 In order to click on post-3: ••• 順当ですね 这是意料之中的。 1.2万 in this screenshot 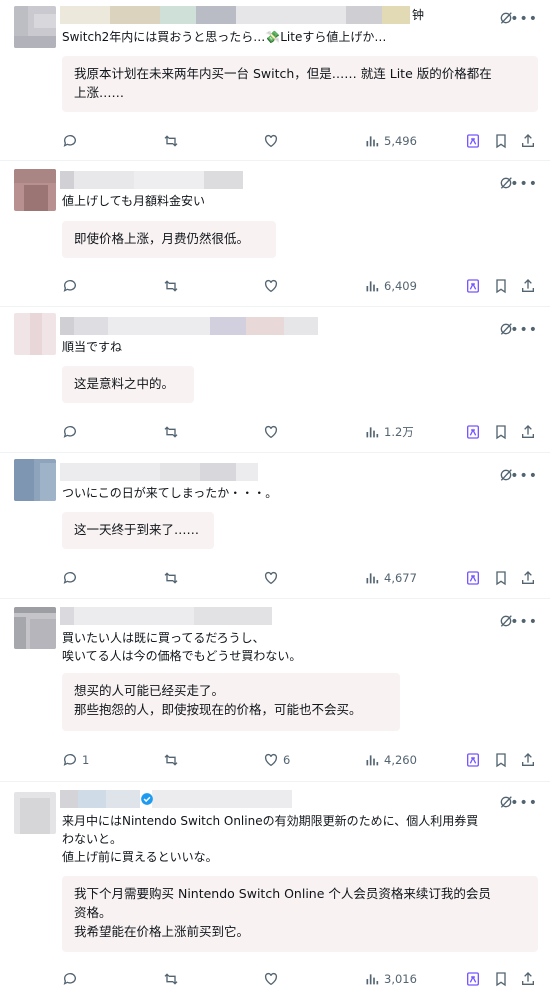, I will do `click(275, 380)`.